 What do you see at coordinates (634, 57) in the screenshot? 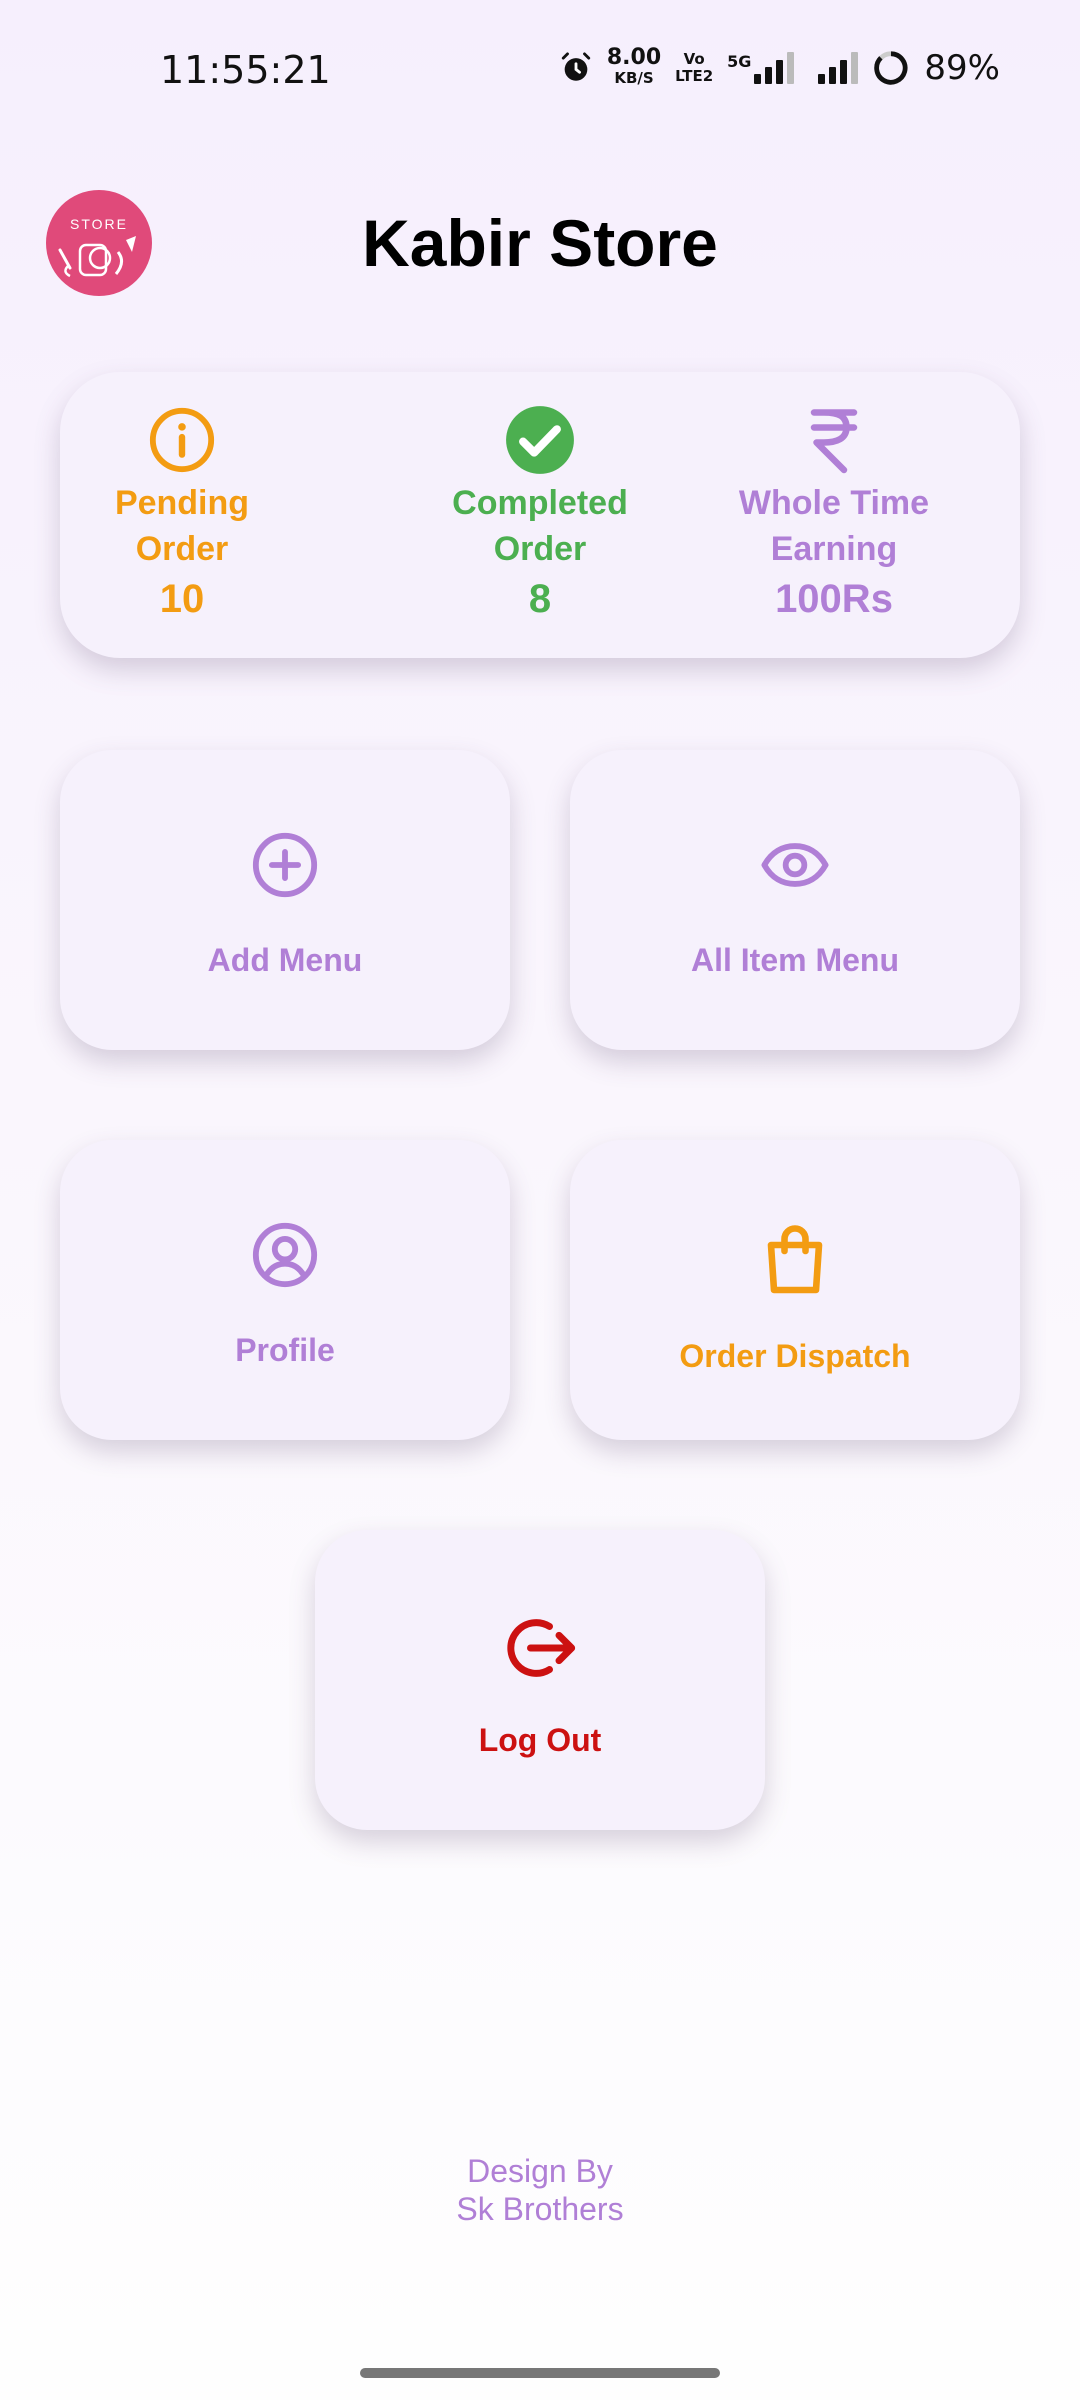
I see `net-speed-value: 8.00` at bounding box center [634, 57].